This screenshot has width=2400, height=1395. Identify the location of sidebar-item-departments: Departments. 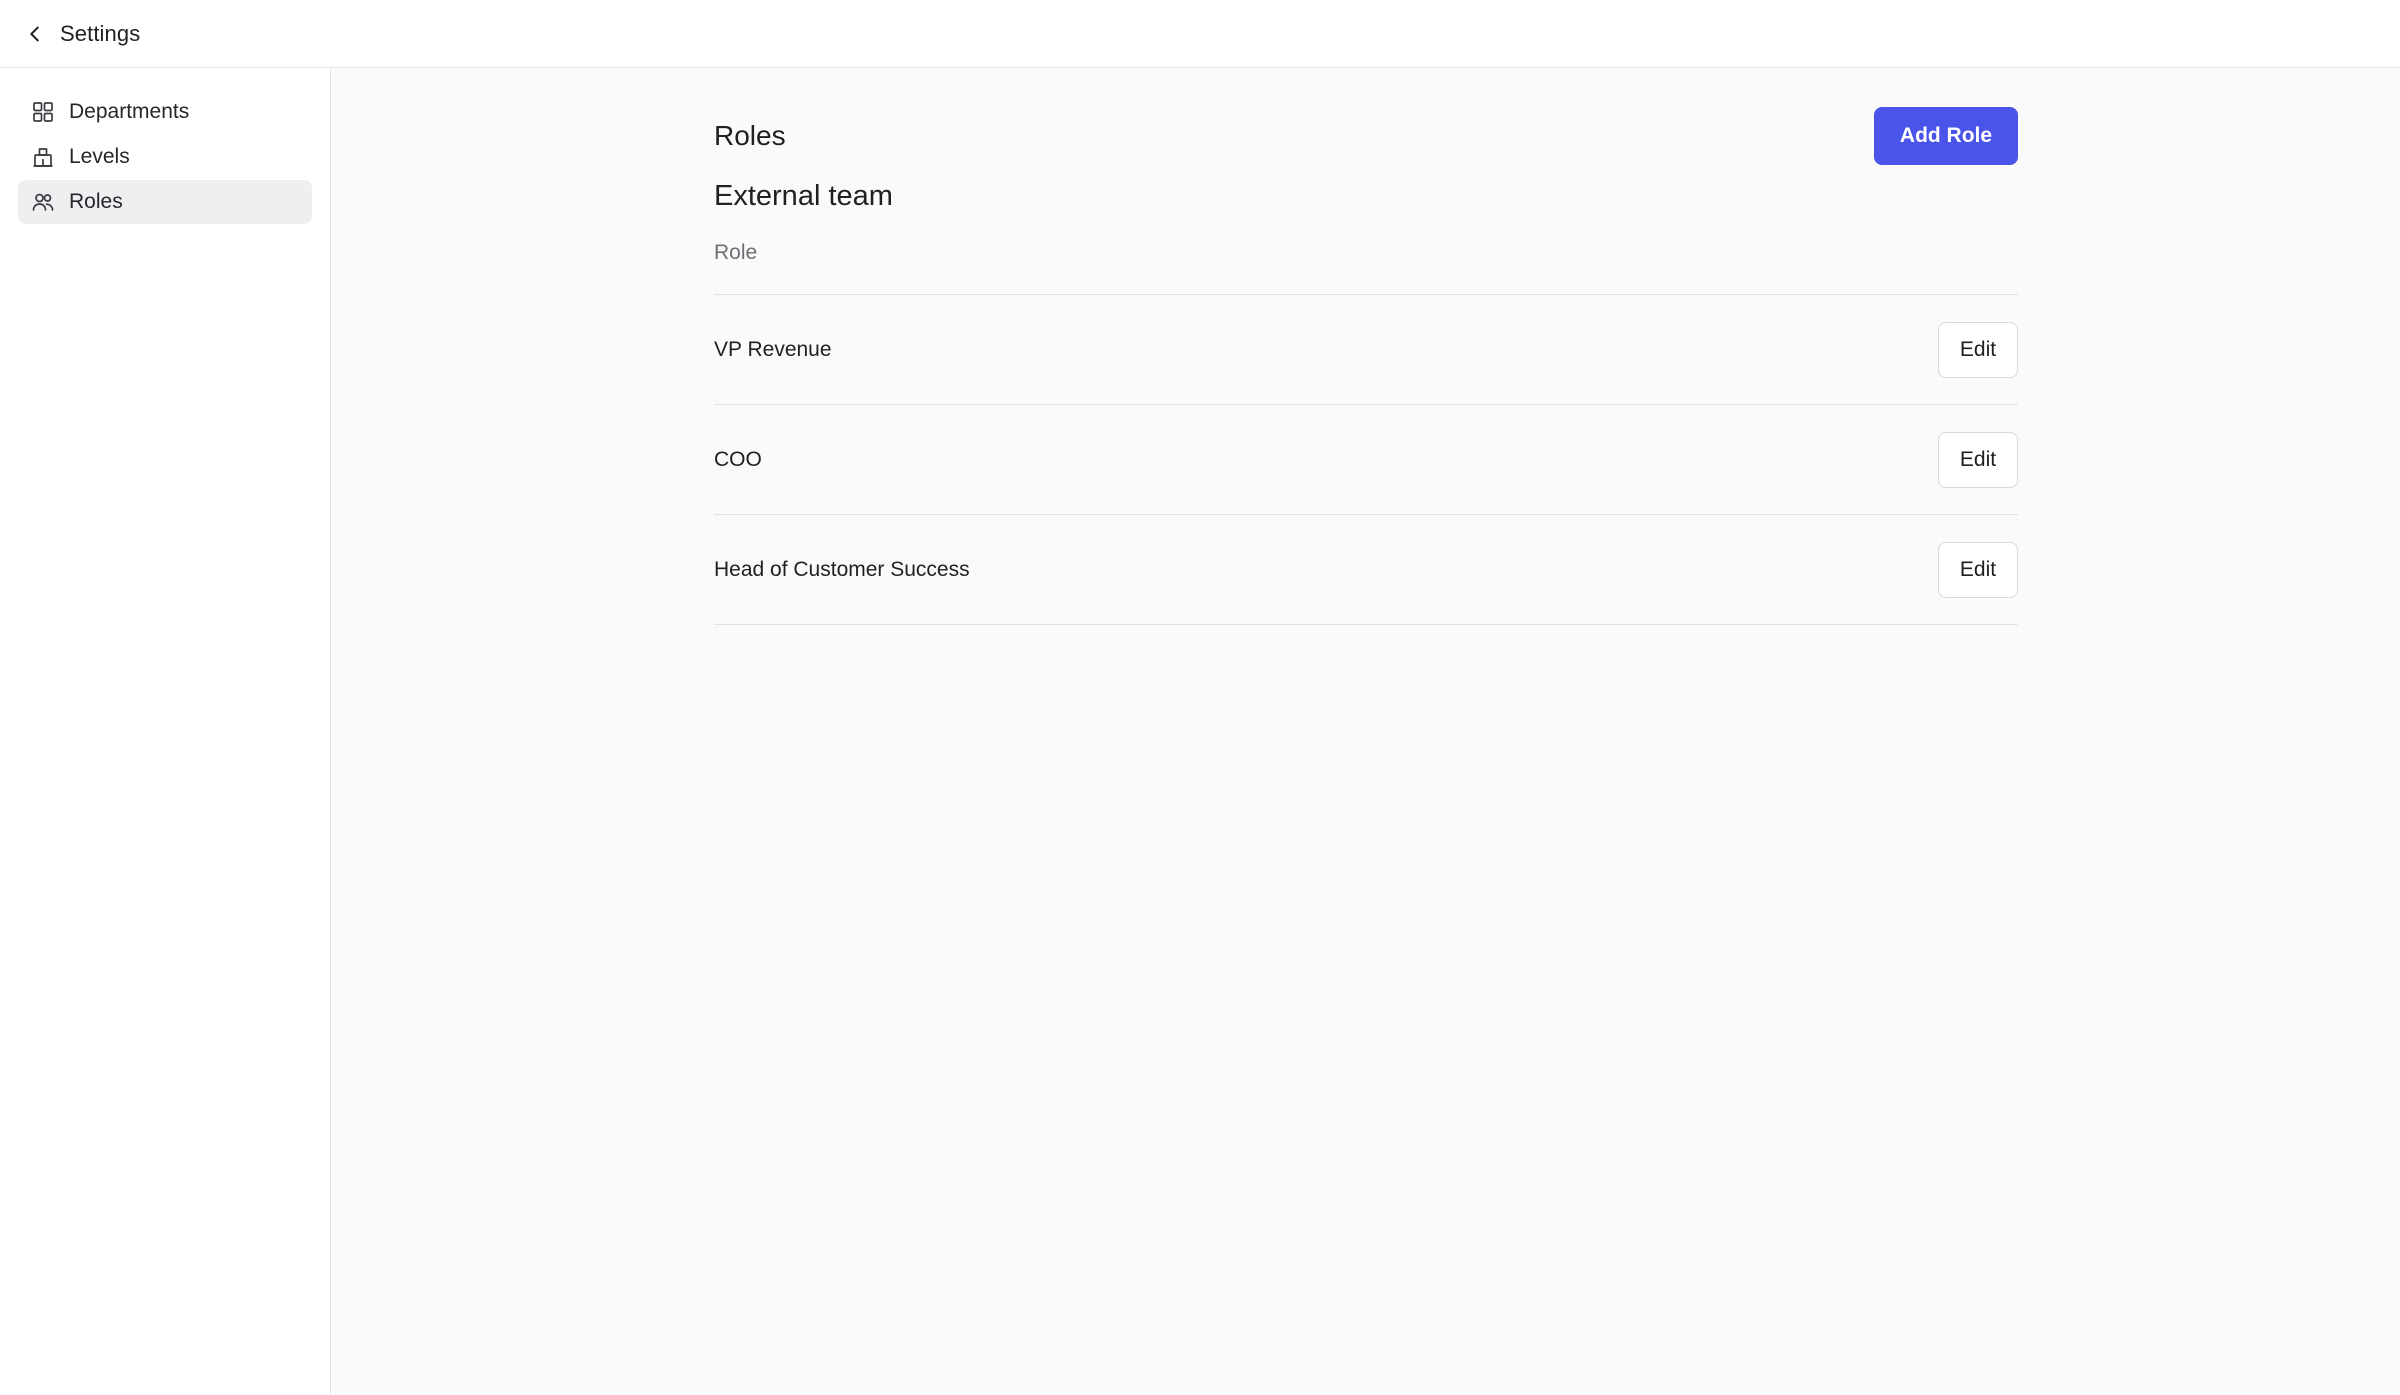
(165, 112).